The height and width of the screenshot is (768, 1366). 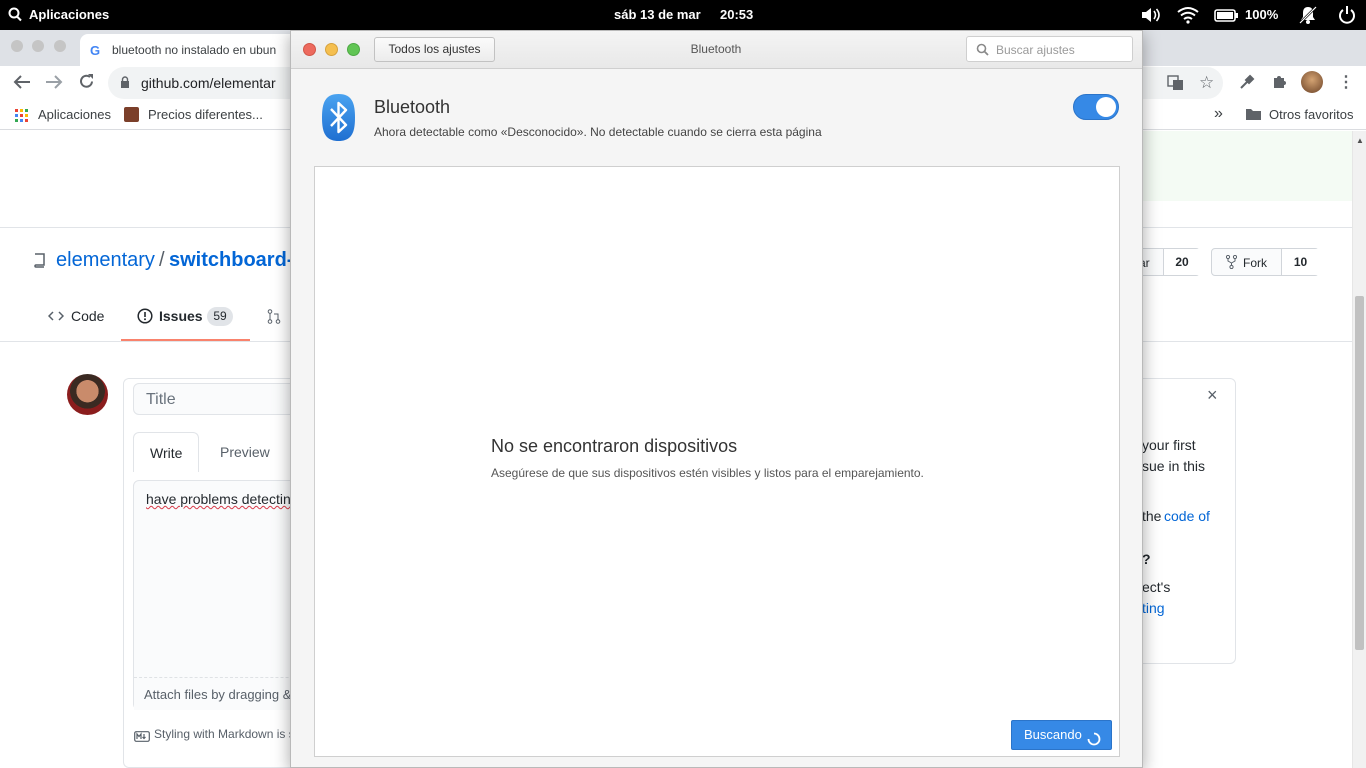 I want to click on panel-date: sáb 13 de mar, so click(x=657, y=14).